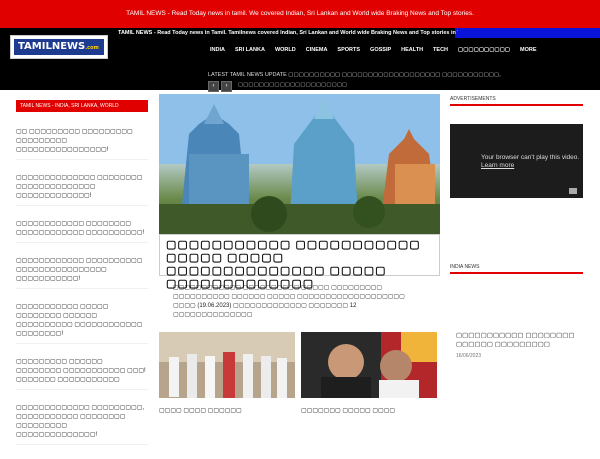  Describe the element at coordinates (380, 50) in the screenshot. I see `nav-item-gossip: GOSSIP` at that location.